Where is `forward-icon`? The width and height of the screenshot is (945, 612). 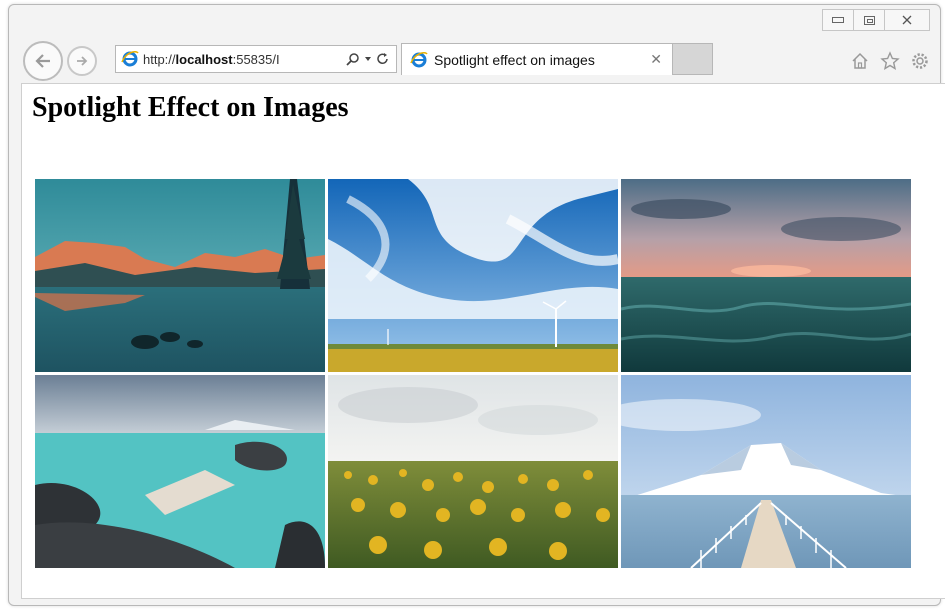 forward-icon is located at coordinates (82, 61).